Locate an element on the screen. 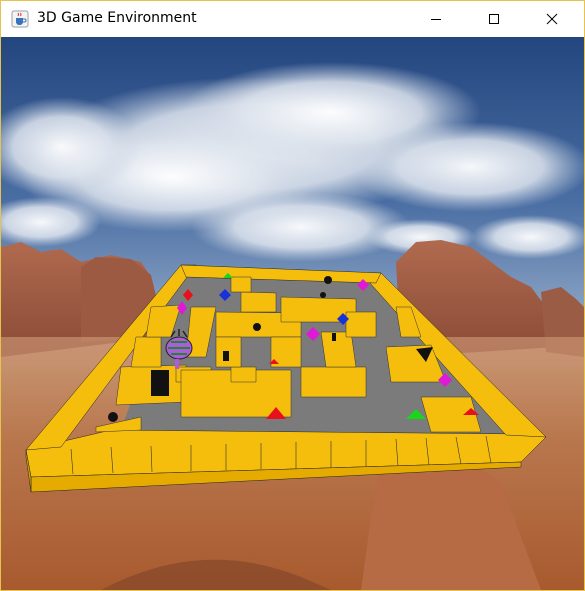  maximize-icon is located at coordinates (494, 19).